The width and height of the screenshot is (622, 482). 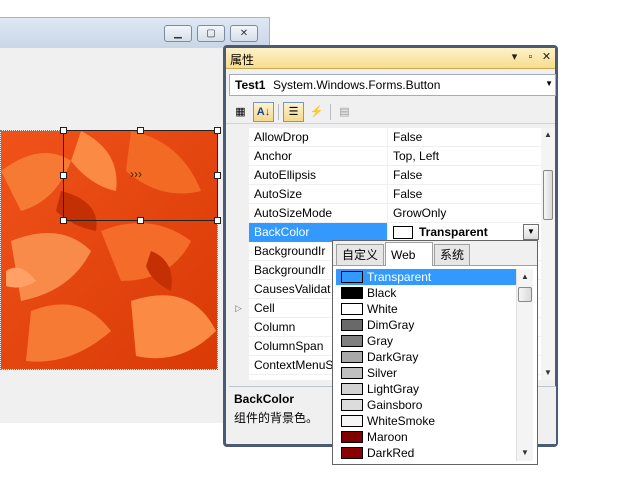 I want to click on property-row: AutoSizeMode GrowOnly, so click(x=385, y=213).